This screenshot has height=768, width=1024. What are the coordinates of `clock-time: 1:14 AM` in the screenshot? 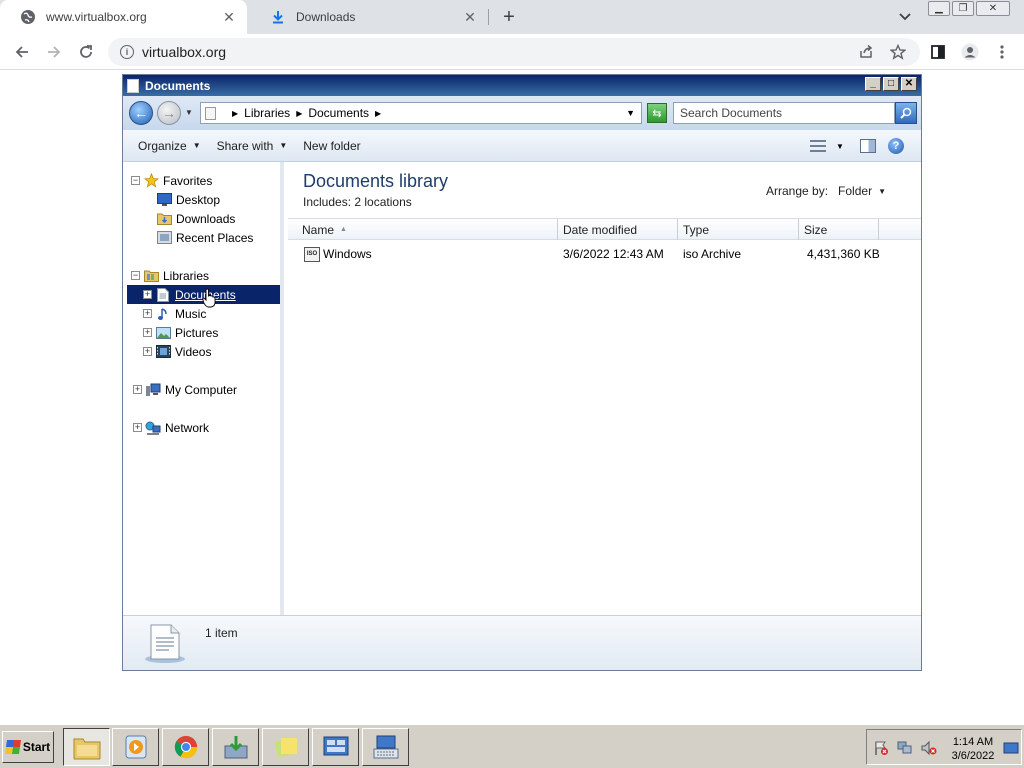 It's located at (973, 742).